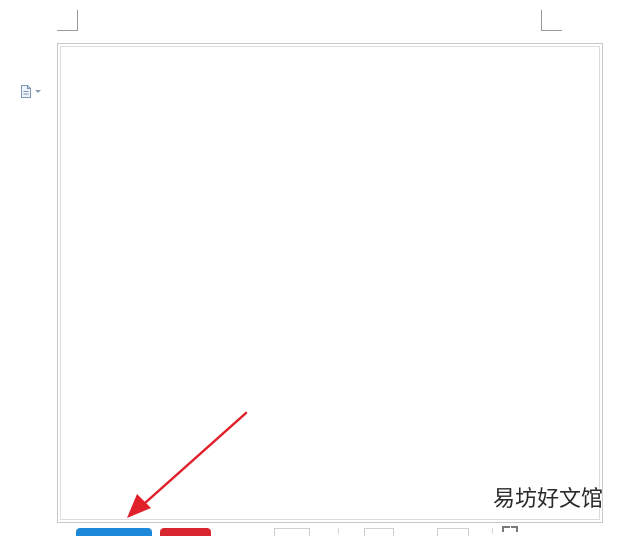 The width and height of the screenshot is (640, 536). Describe the element at coordinates (548, 499) in the screenshot. I see `watermark-text: 易坊好文馆` at that location.